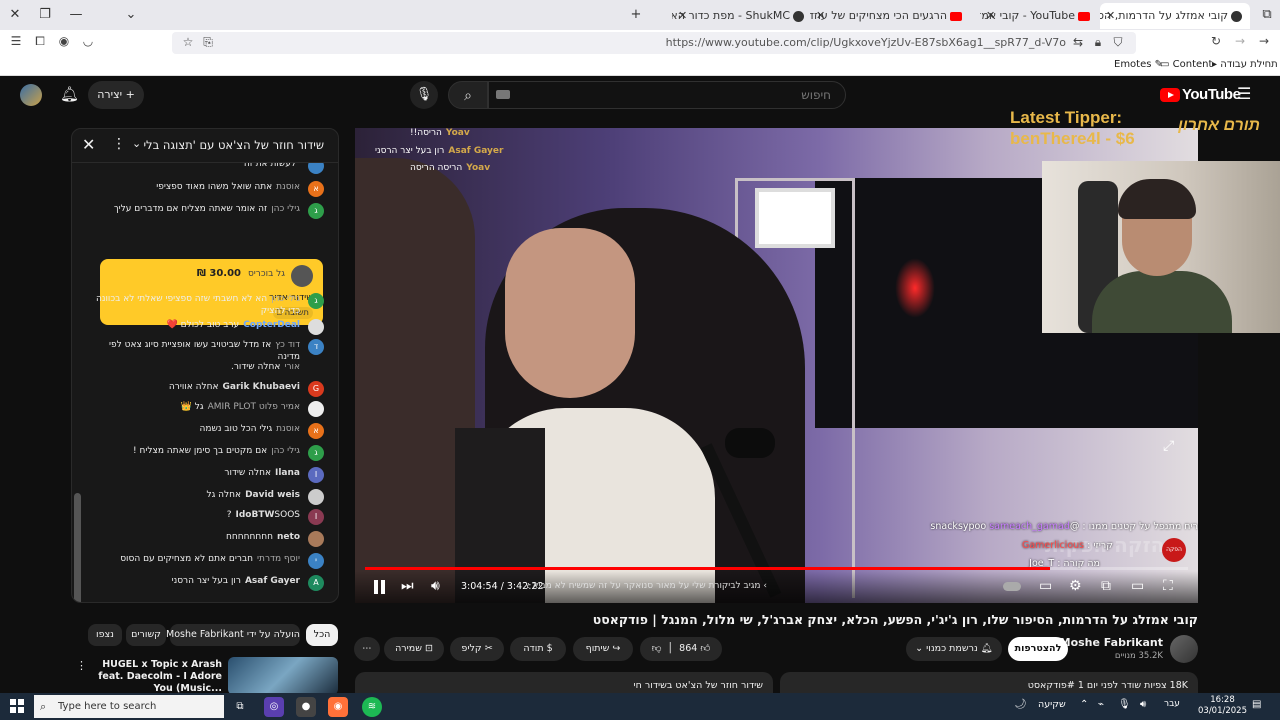  What do you see at coordinates (1168, 446) in the screenshot?
I see `clip-fullscreen-icon: ⤢` at bounding box center [1168, 446].